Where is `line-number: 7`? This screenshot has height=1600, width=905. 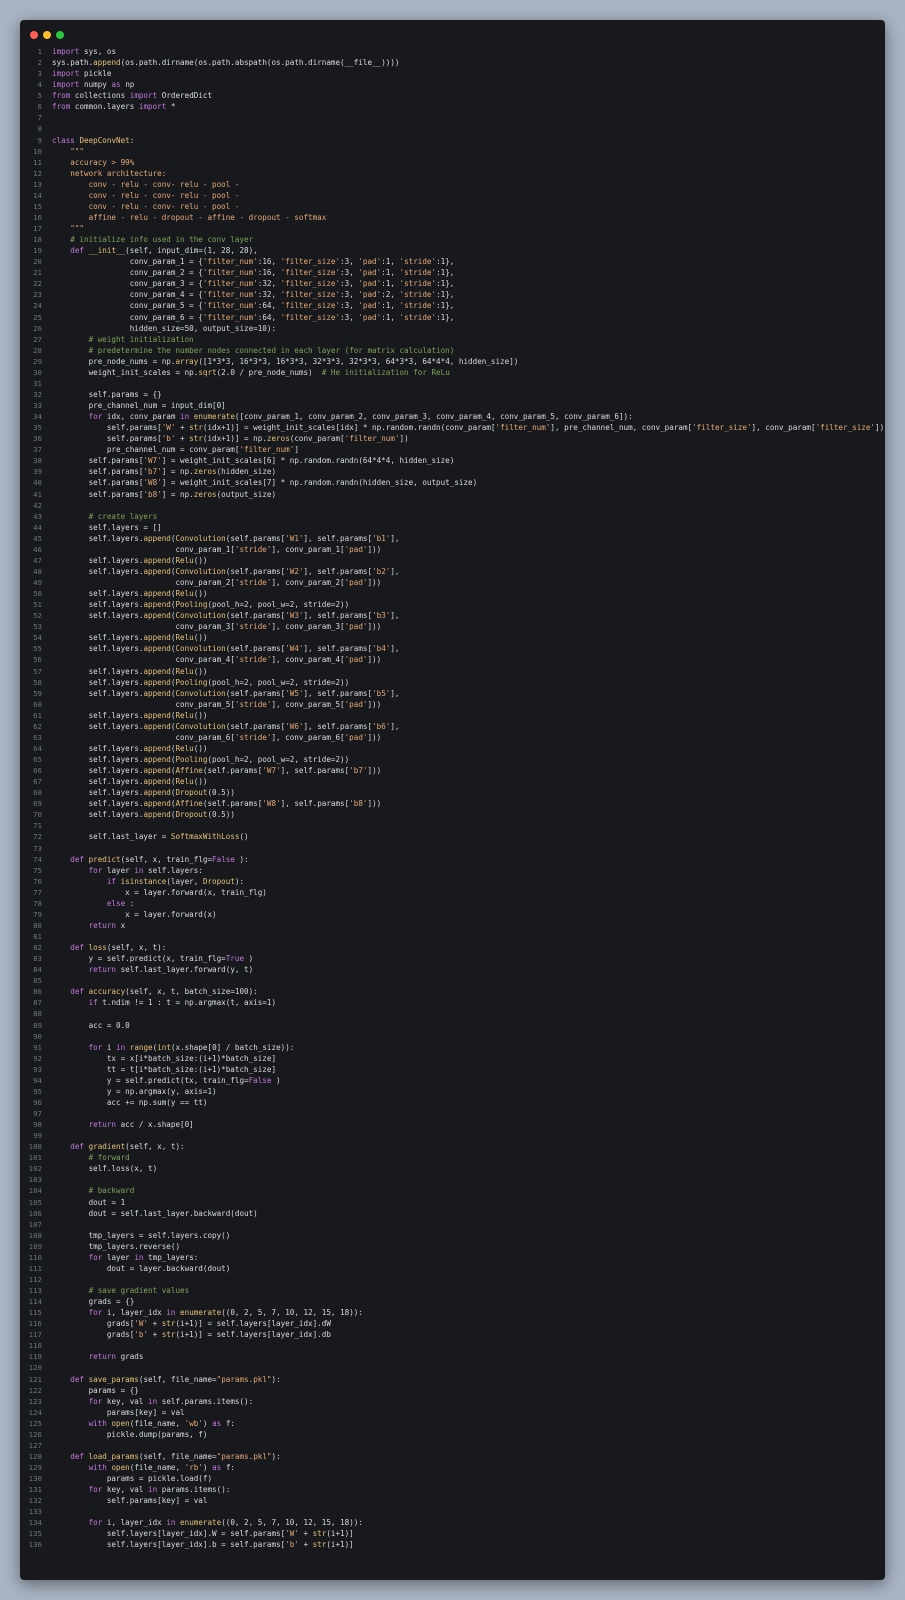
line-number: 7 is located at coordinates (39, 118).